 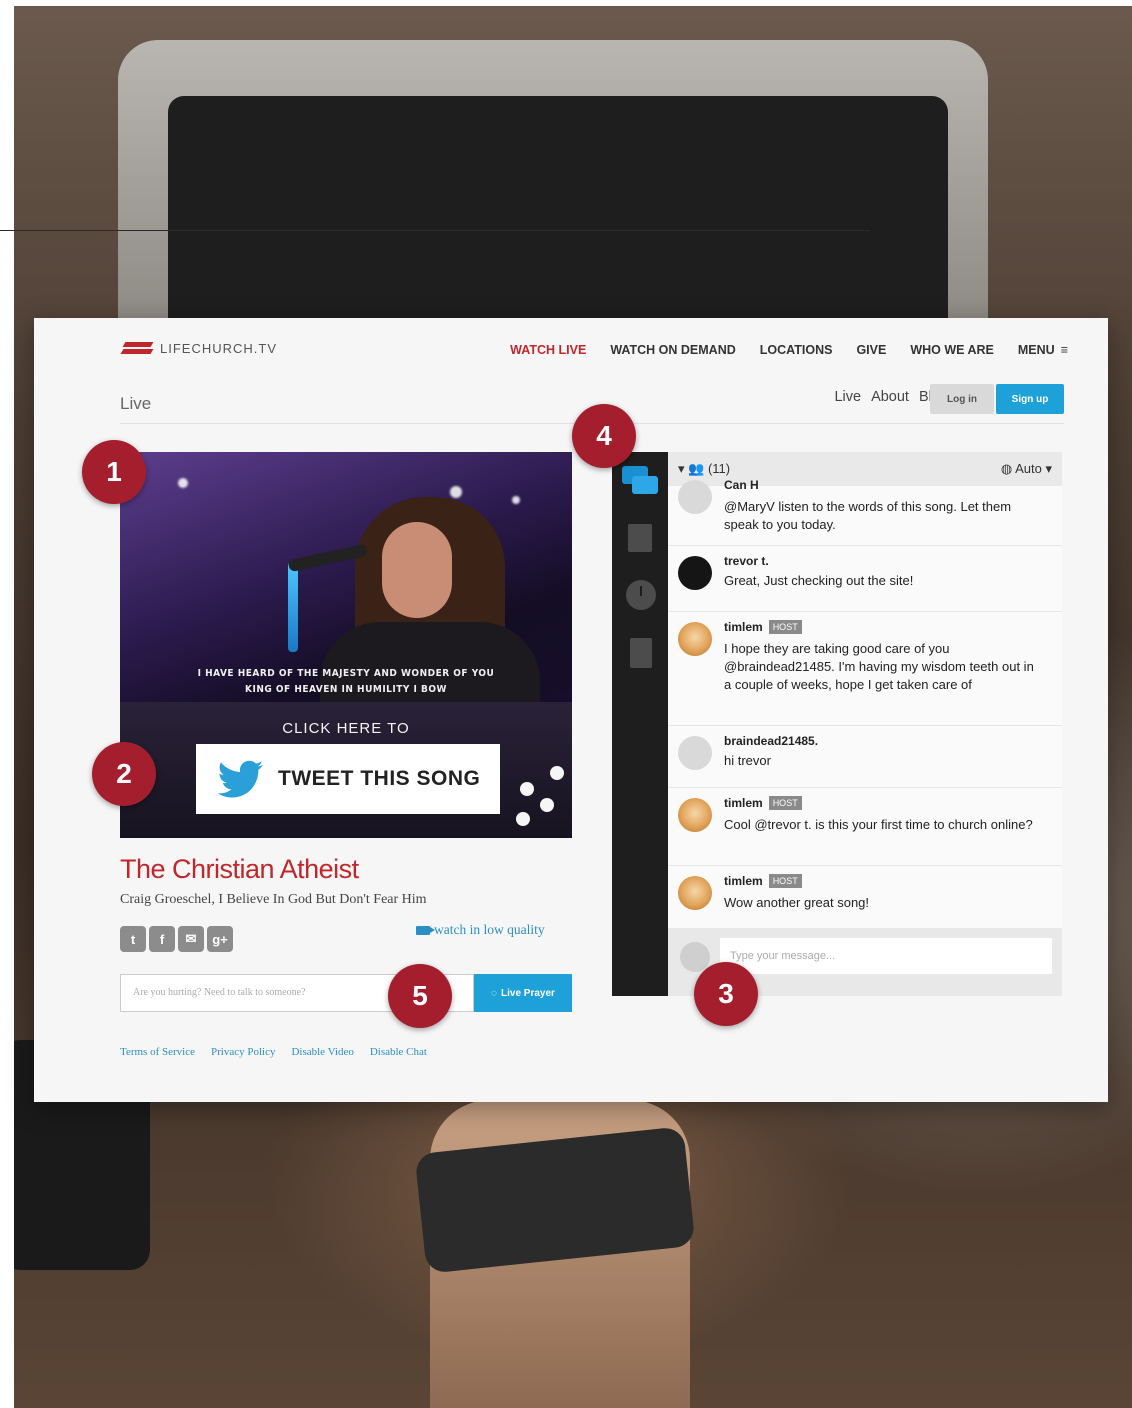 What do you see at coordinates (398, 1052) in the screenshot?
I see `disable-chat-link: Disable Chat` at bounding box center [398, 1052].